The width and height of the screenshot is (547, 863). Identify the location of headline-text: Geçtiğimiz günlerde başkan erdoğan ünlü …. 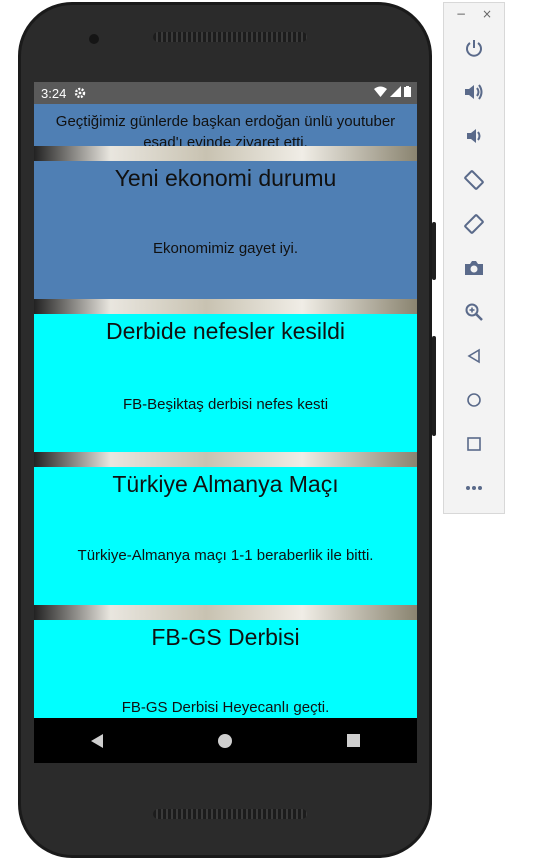
(225, 127).